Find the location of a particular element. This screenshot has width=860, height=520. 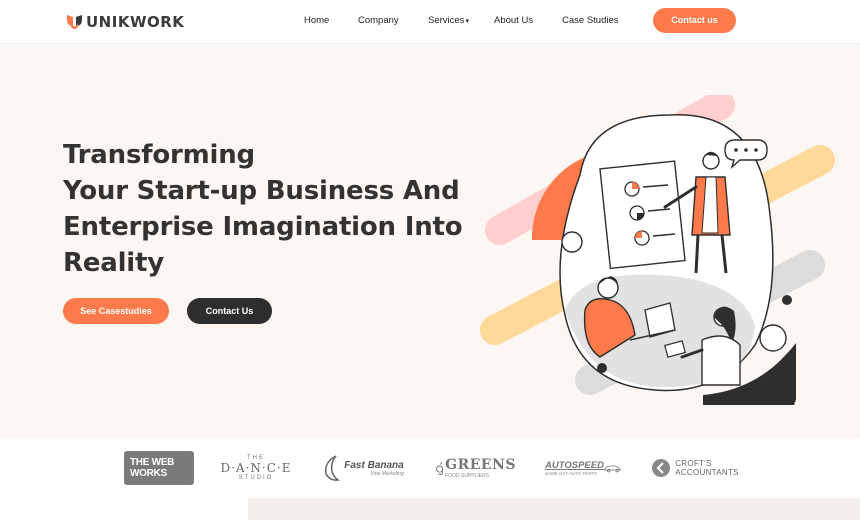

car-icon is located at coordinates (612, 469).